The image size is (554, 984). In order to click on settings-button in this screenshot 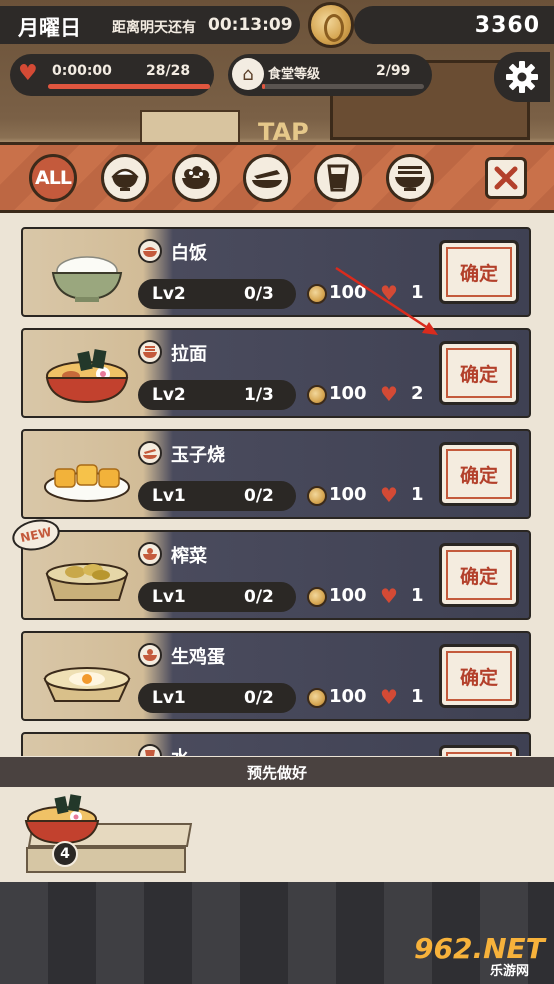, I will do `click(522, 77)`.